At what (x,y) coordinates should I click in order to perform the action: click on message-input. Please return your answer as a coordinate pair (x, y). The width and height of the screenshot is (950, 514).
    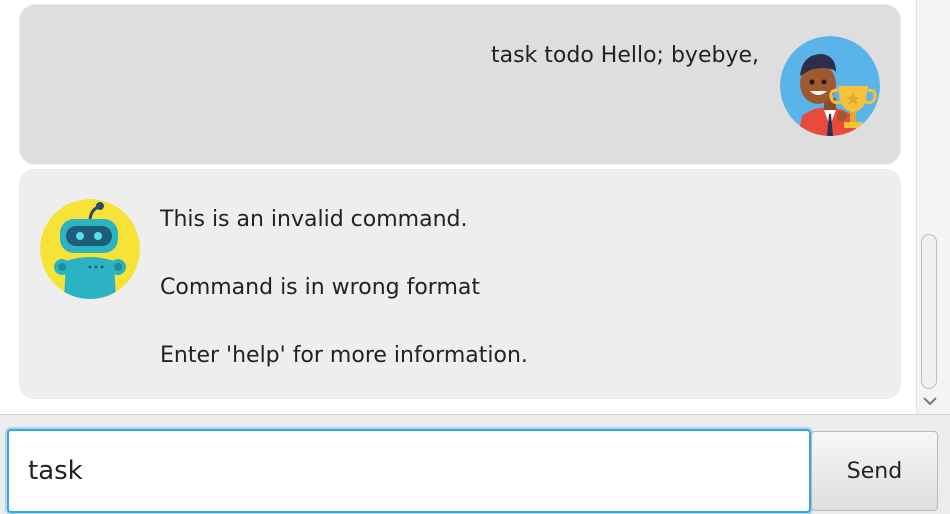
    Looking at the image, I should click on (409, 471).